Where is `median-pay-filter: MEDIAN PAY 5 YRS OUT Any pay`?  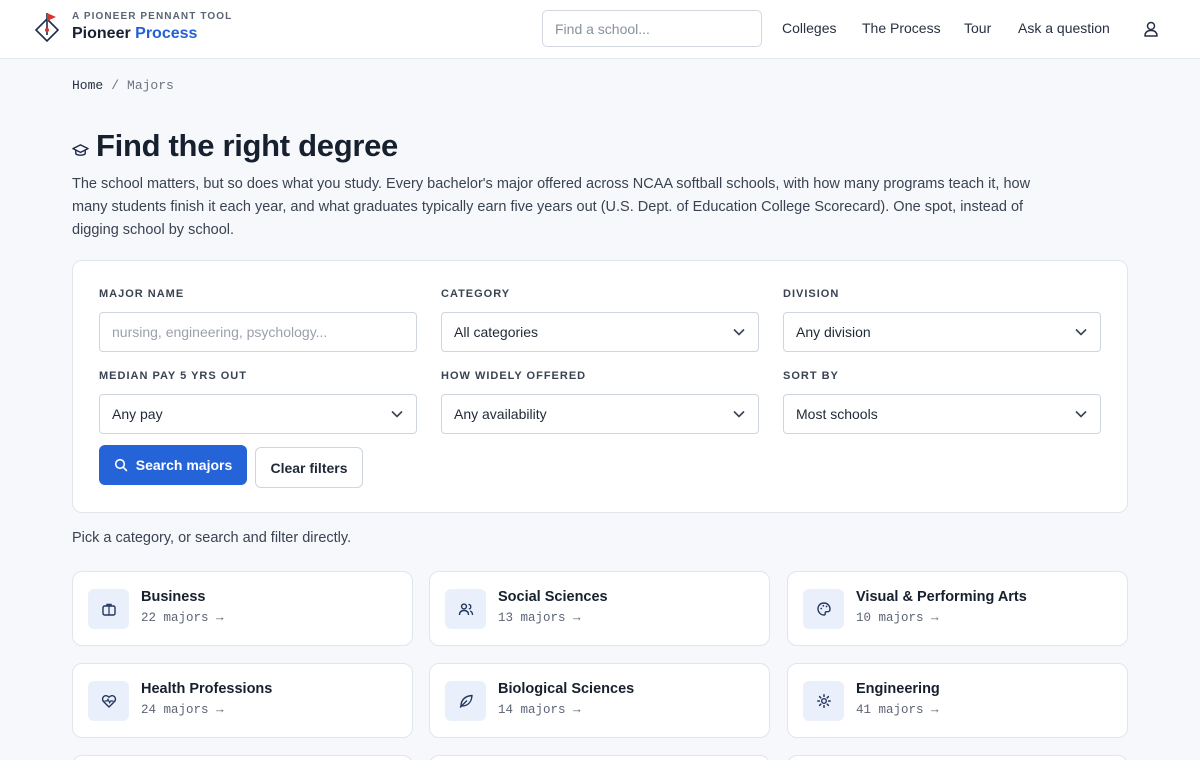 median-pay-filter: MEDIAN PAY 5 YRS OUT Any pay is located at coordinates (258, 402).